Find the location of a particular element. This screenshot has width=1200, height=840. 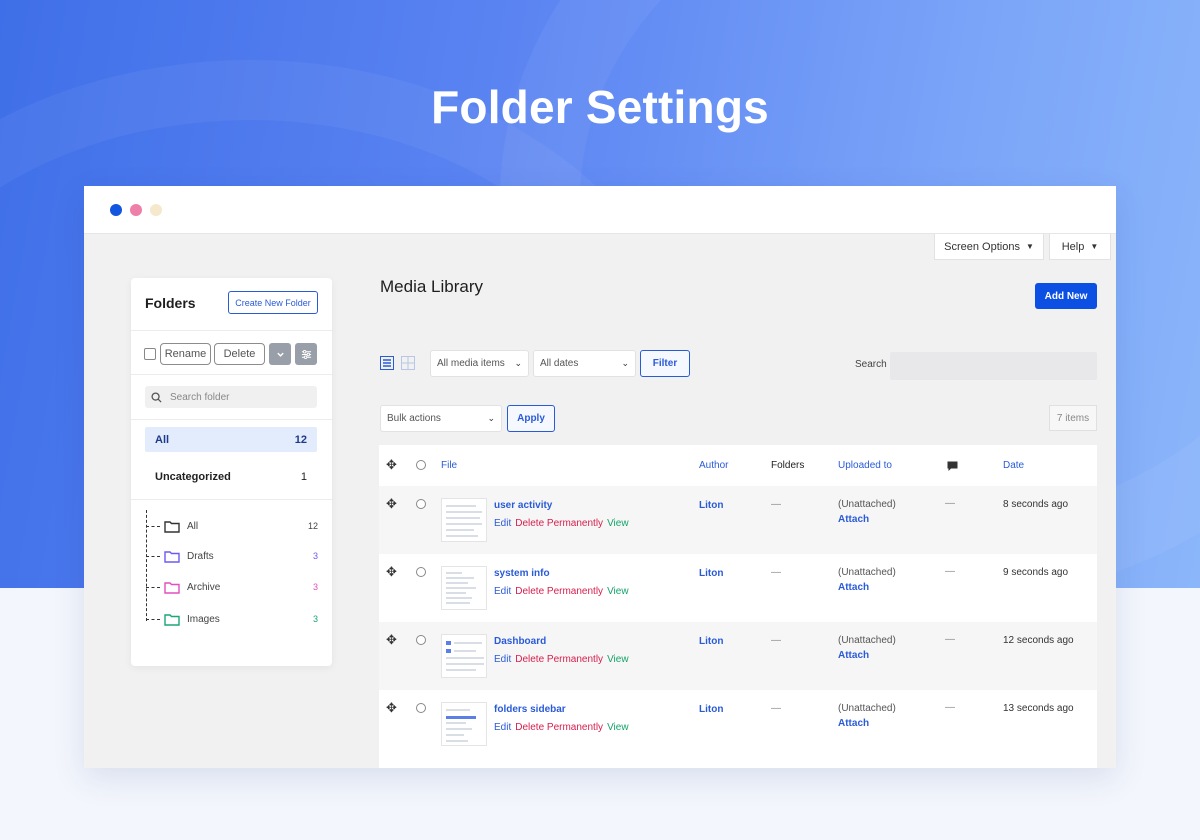

tree-item-archive: Archive 3 is located at coordinates (232, 587).